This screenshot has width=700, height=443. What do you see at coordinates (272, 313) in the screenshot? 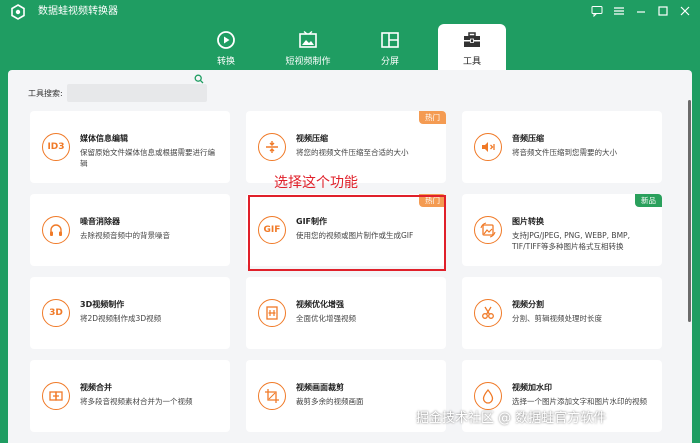
I see `enhance-icon` at bounding box center [272, 313].